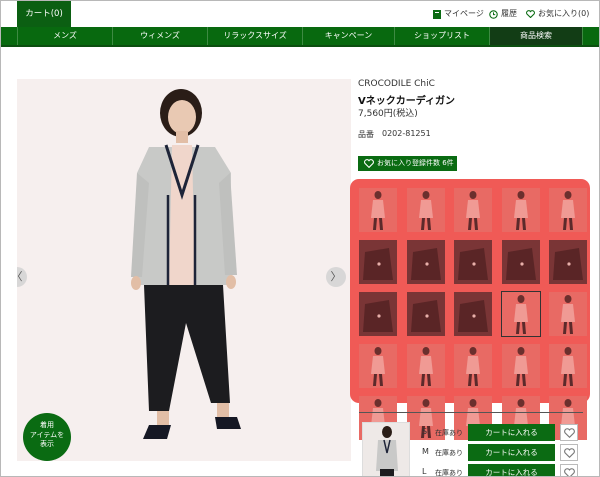 This screenshot has width=600, height=477. What do you see at coordinates (424, 471) in the screenshot?
I see `size-label: L` at bounding box center [424, 471].